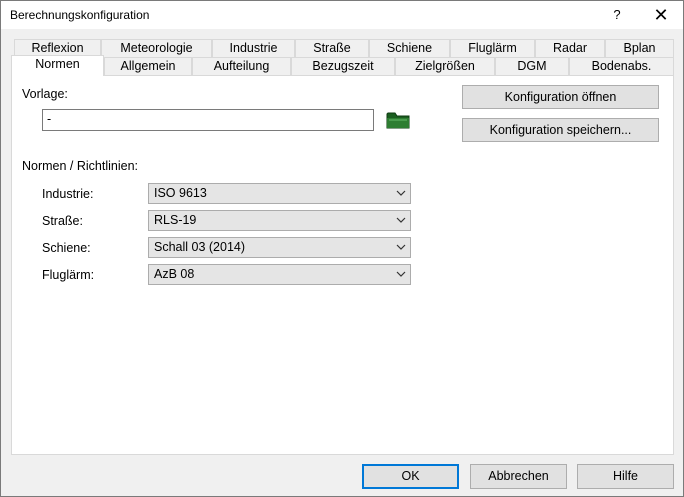 The image size is (684, 497). What do you see at coordinates (410, 476) in the screenshot?
I see `ok-button: OK` at bounding box center [410, 476].